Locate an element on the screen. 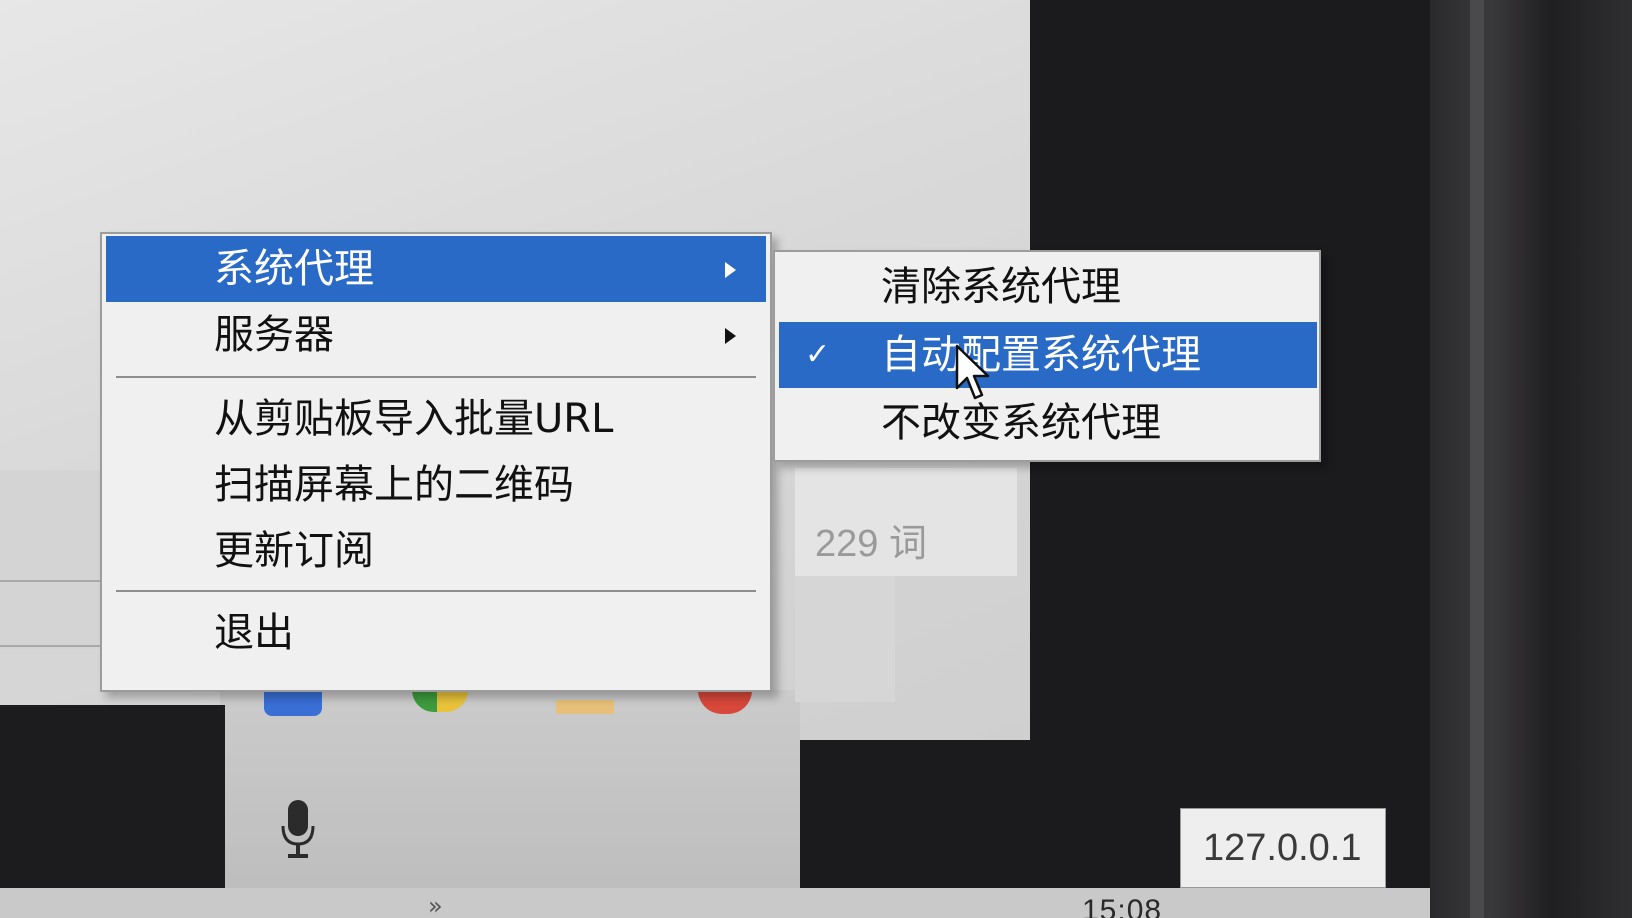 Image resolution: width=1632 pixels, height=918 pixels. taskbar-bottom is located at coordinates (715, 903).